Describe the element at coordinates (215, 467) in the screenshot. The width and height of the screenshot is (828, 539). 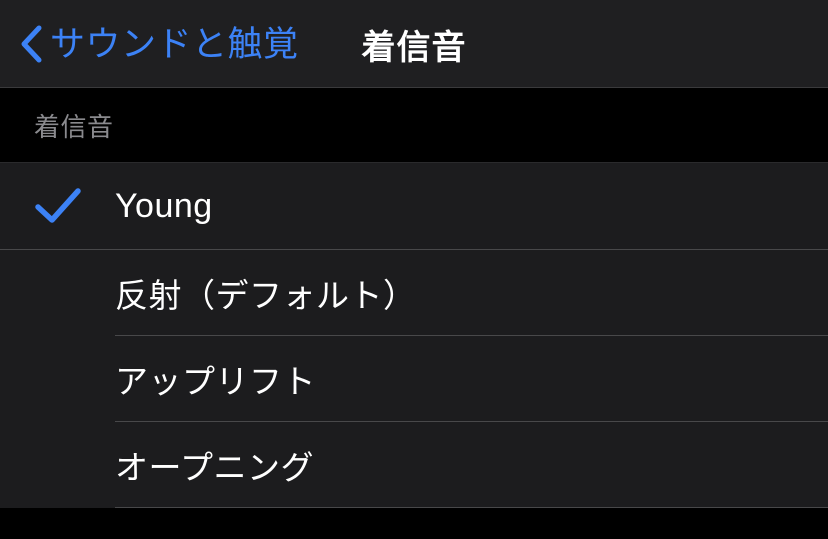
I see `list-item-label: オープニング` at that location.